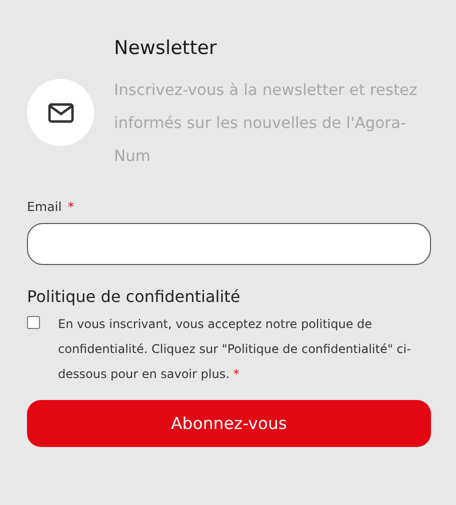 The width and height of the screenshot is (456, 505). Describe the element at coordinates (71, 206) in the screenshot. I see `required-mark: *` at that location.